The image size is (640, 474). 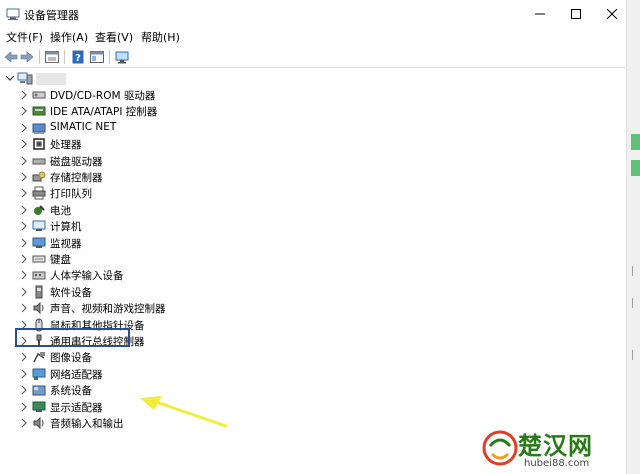 What do you see at coordinates (38, 308) in the screenshot?
I see `sound-icon` at bounding box center [38, 308].